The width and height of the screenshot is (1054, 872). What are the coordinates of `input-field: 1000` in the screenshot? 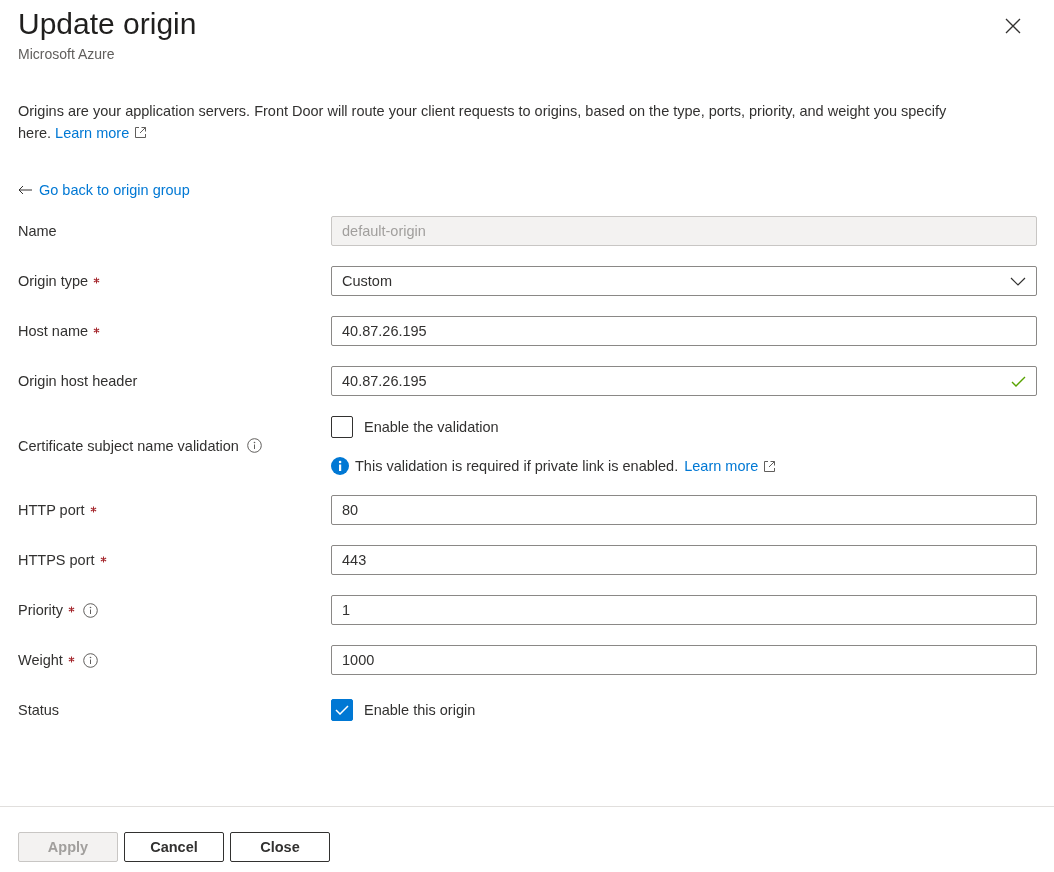 It's located at (684, 660).